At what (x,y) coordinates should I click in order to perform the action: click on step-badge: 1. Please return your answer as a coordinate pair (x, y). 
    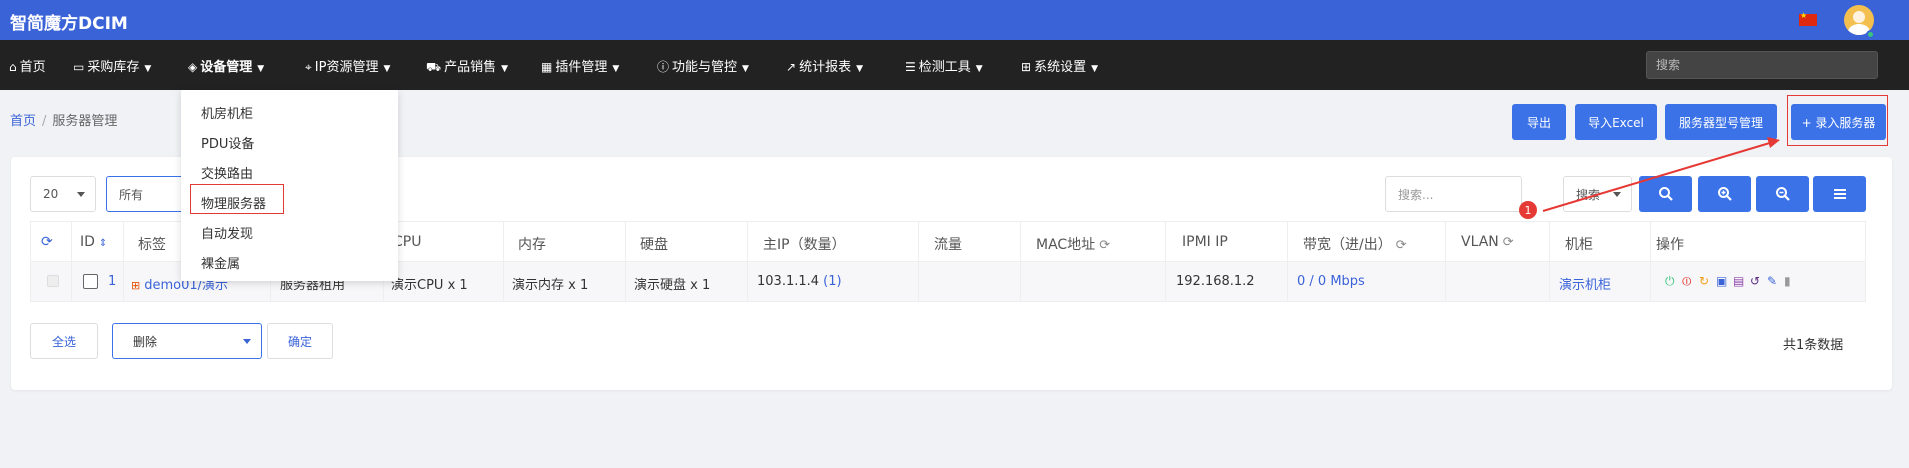
    Looking at the image, I should click on (1528, 210).